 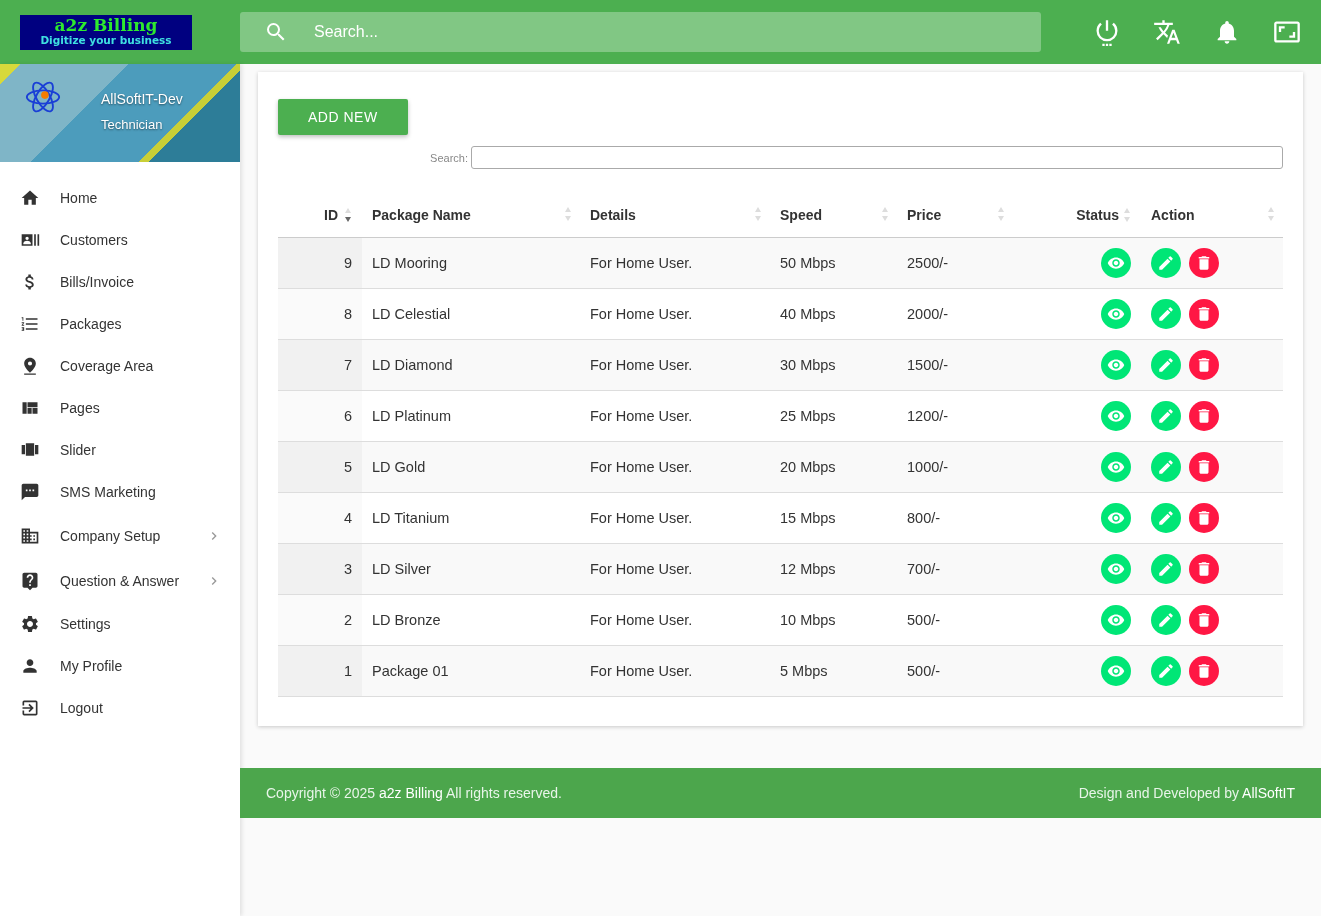 I want to click on sidebar-item: Packages, so click(x=120, y=324).